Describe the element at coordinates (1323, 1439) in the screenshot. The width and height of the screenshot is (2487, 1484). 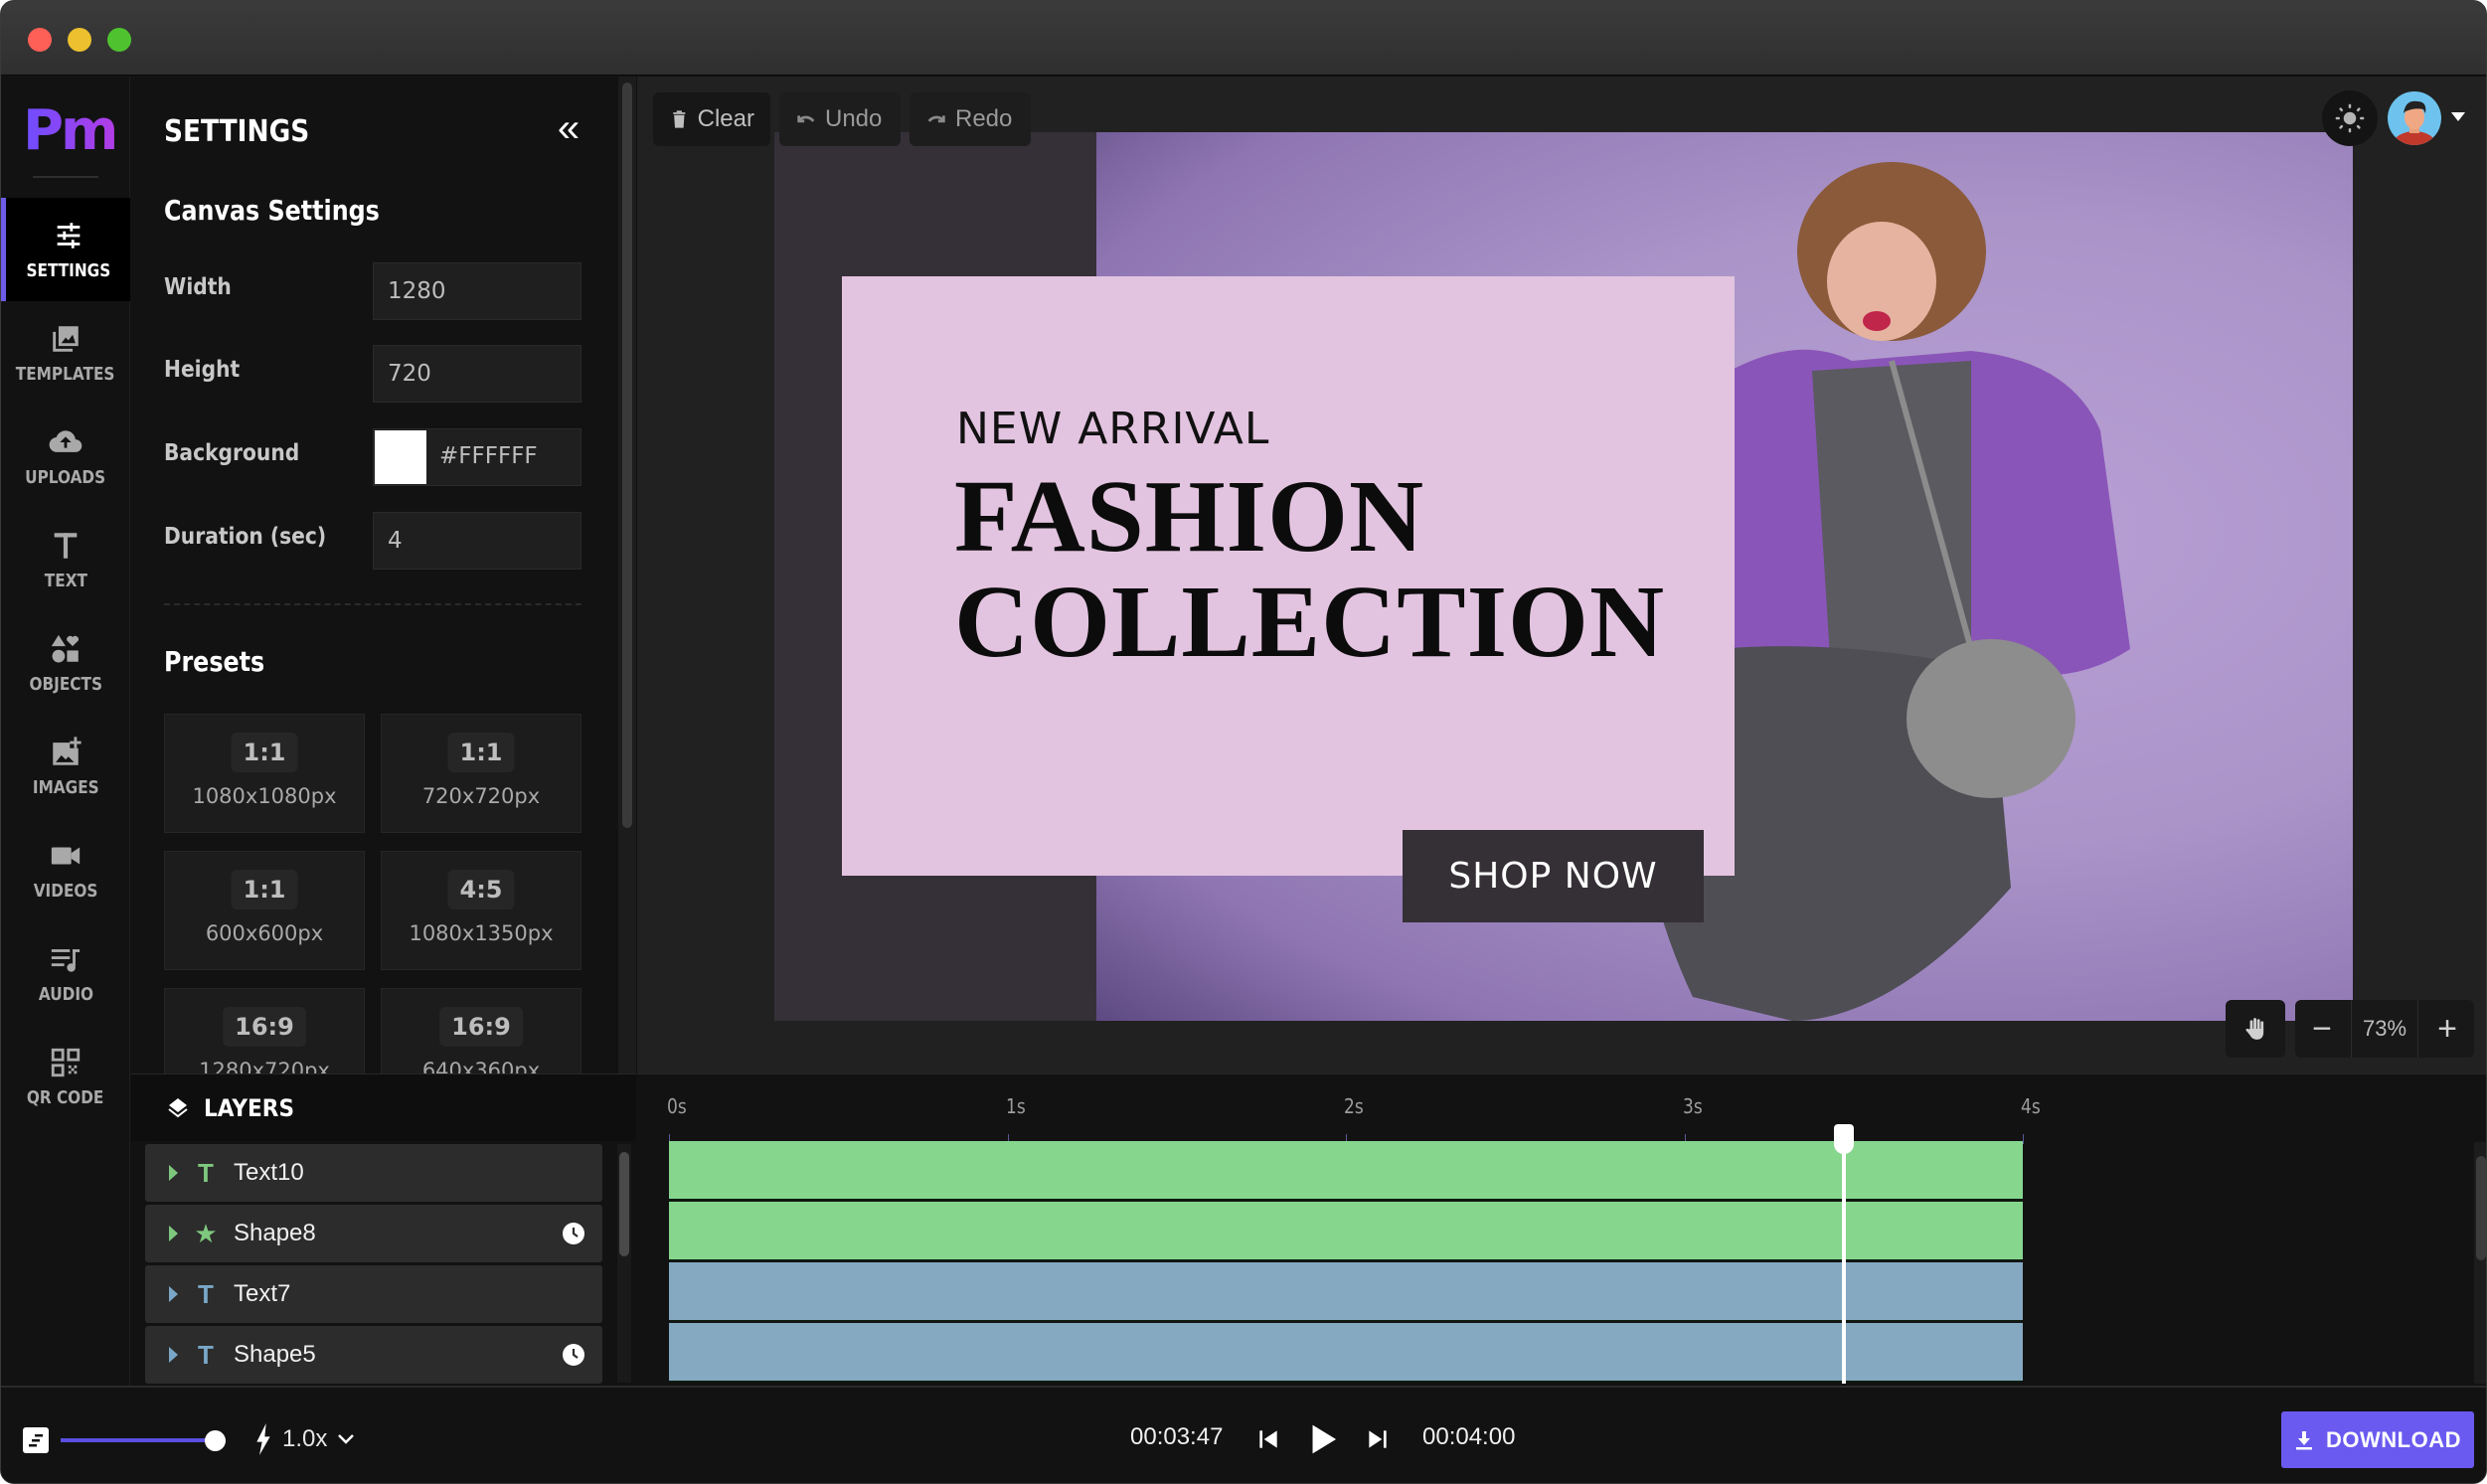
I see `play-button` at that location.